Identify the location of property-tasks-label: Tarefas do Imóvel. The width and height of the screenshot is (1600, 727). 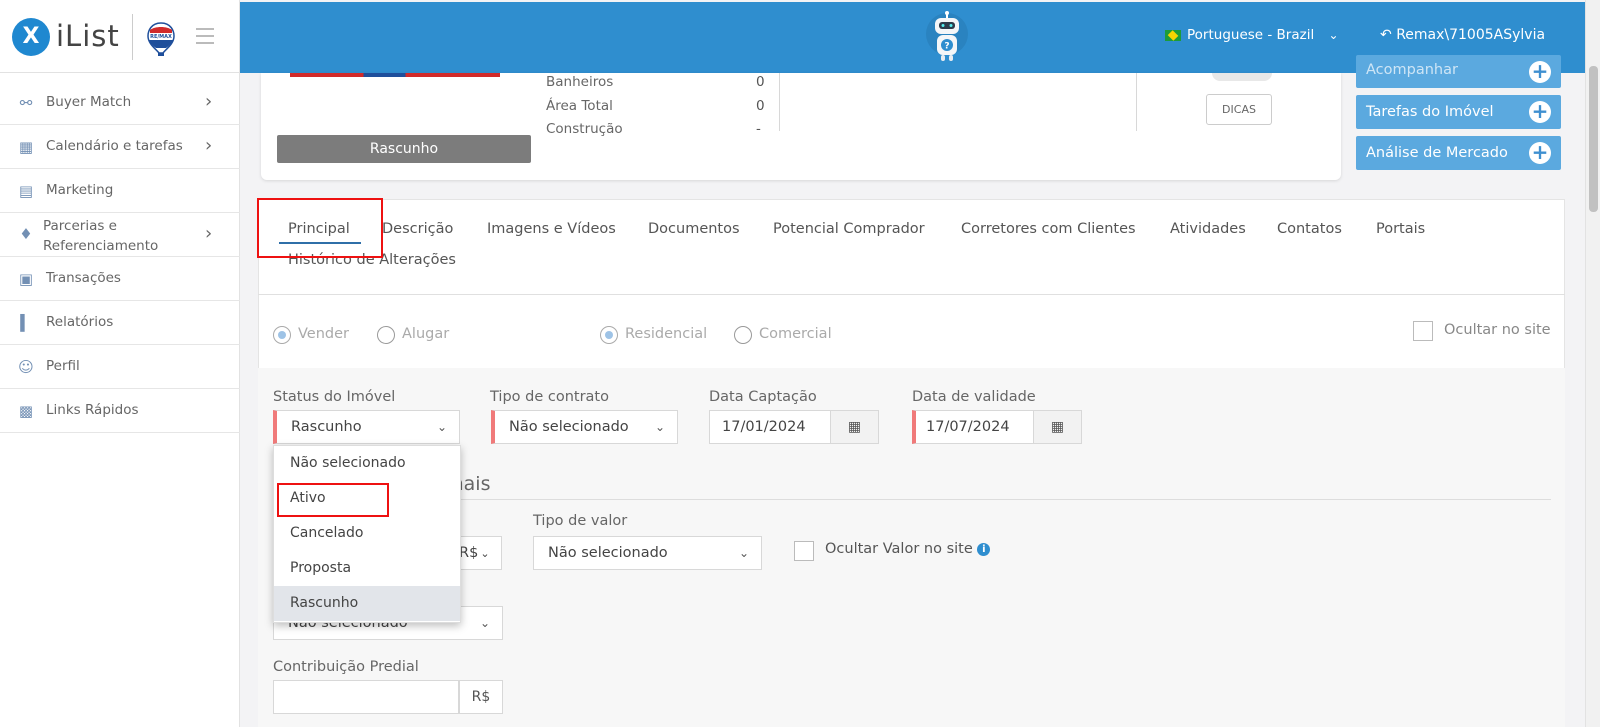
(1430, 112).